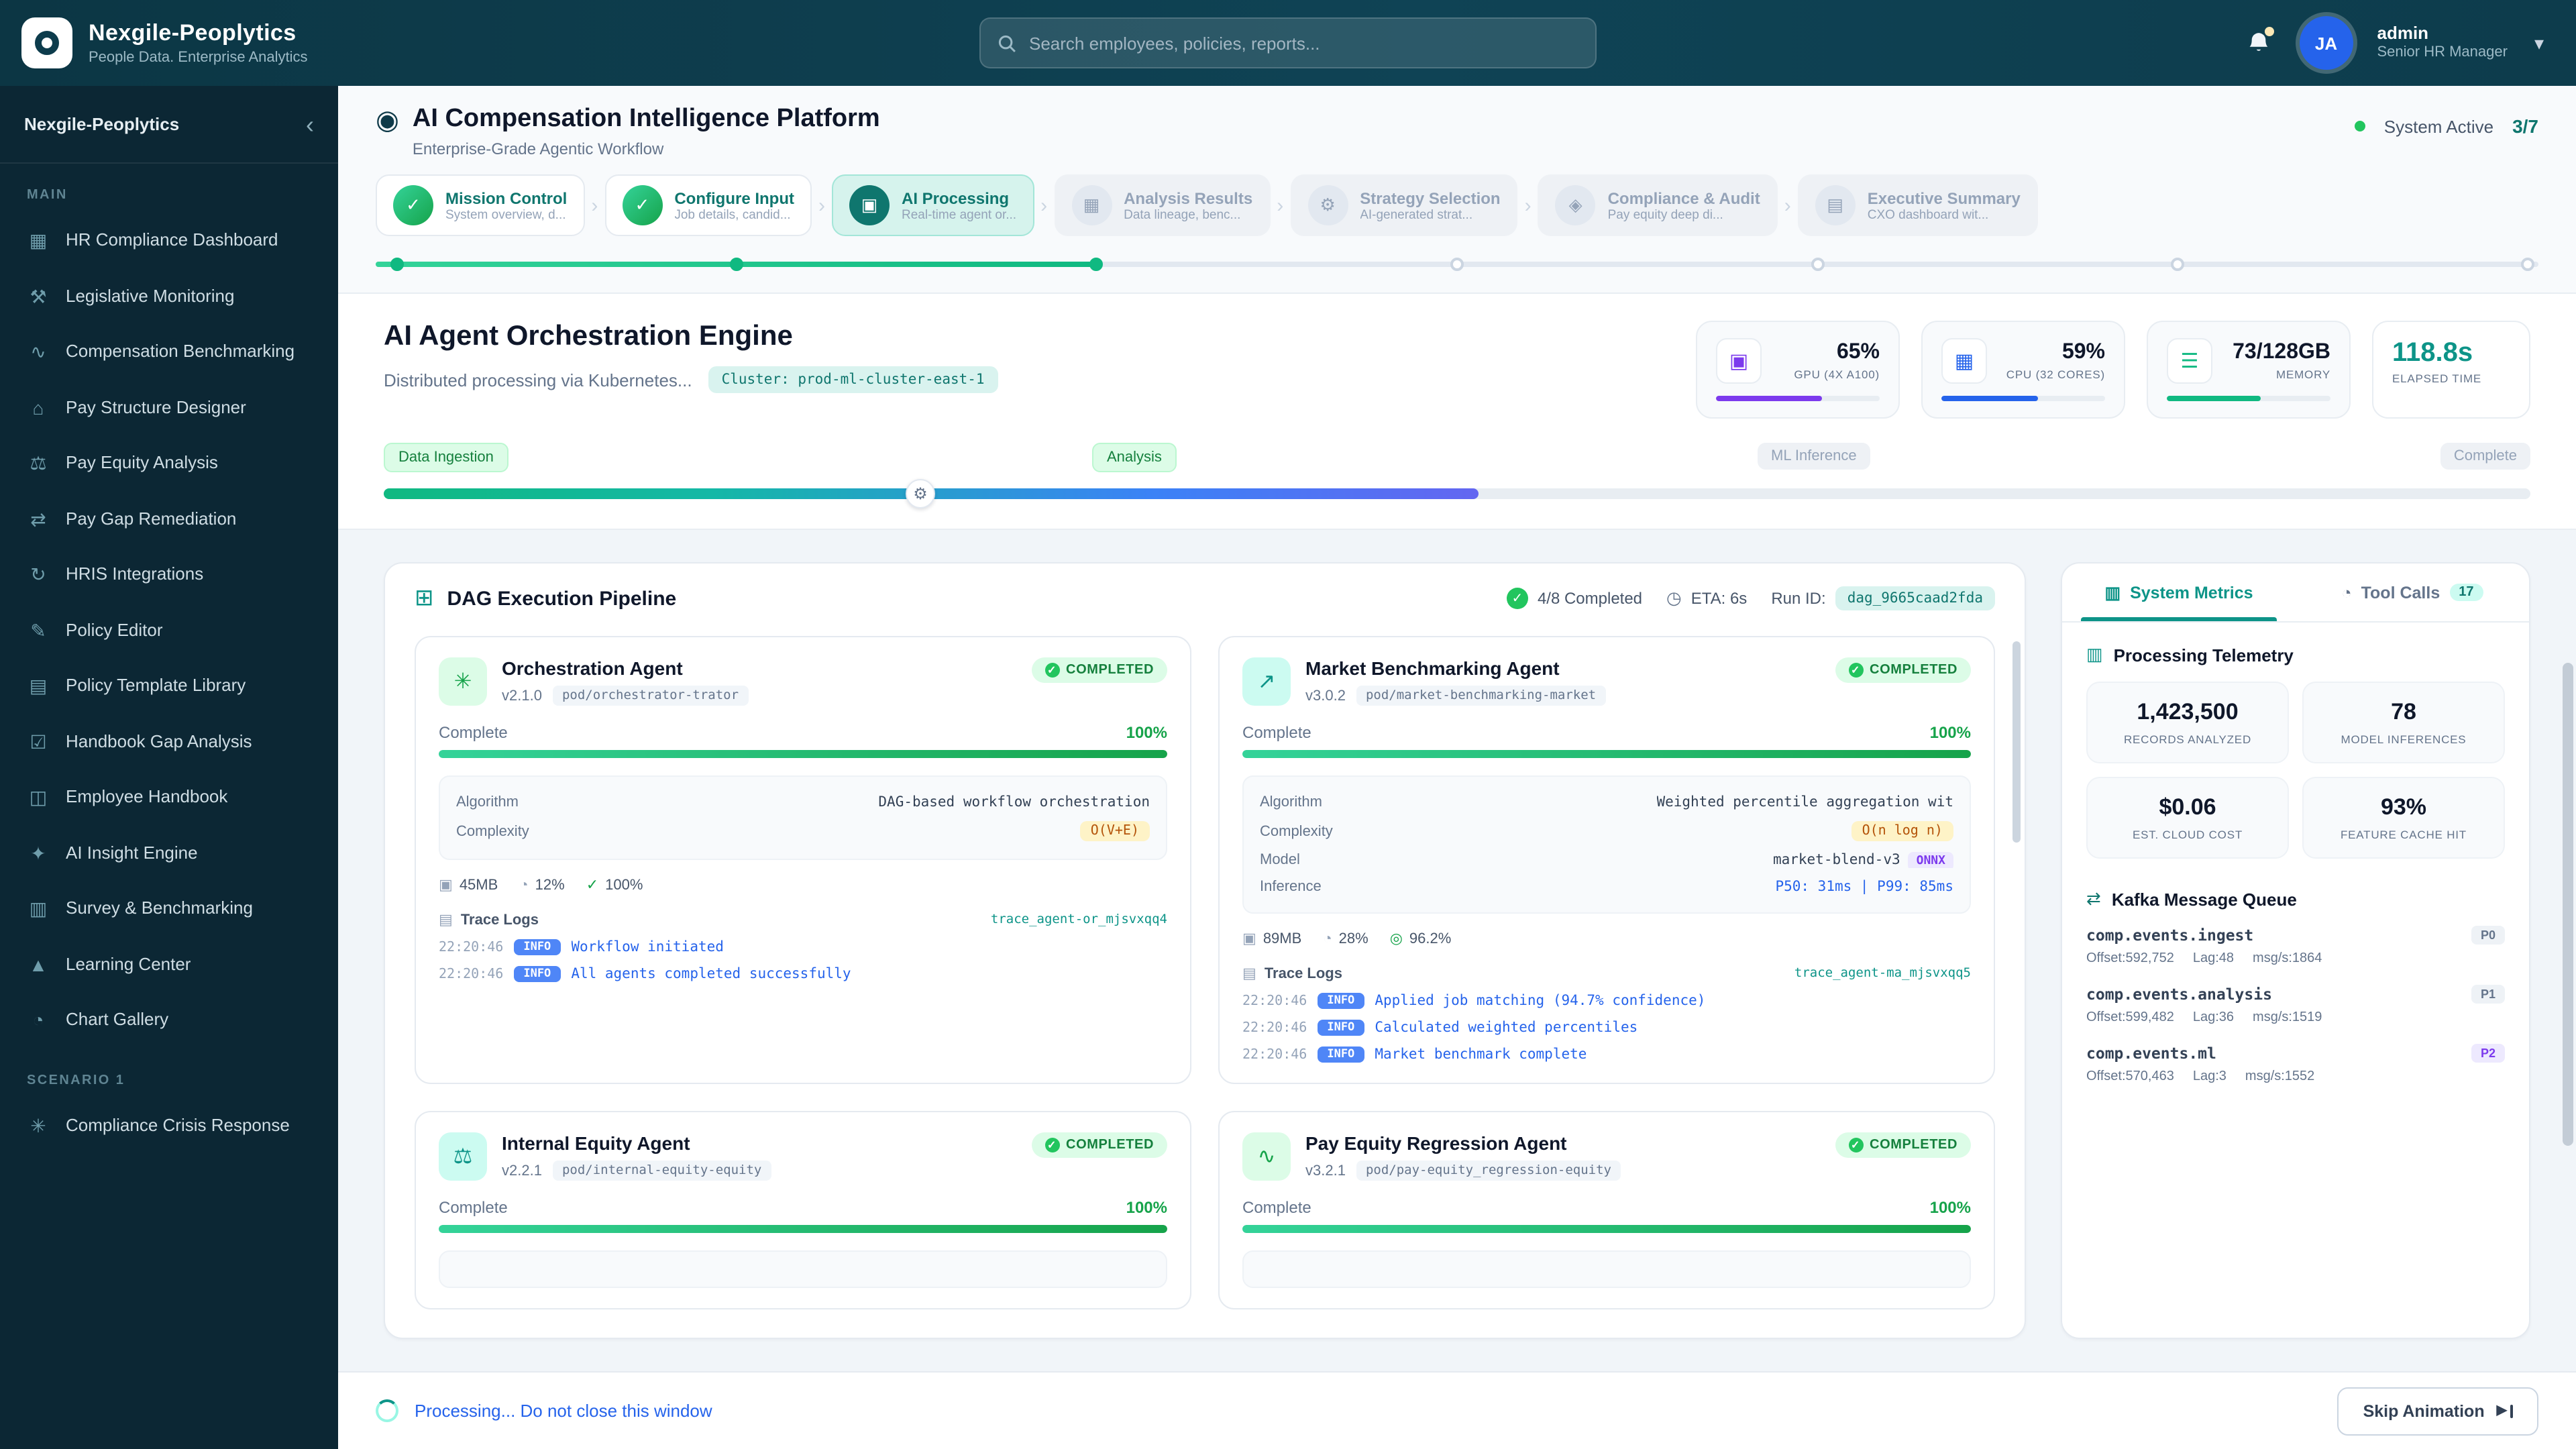 The image size is (2576, 1449). I want to click on sidebar-item-pay-equity-analysis: ⚖ Pay Equity Analysis, so click(169, 464).